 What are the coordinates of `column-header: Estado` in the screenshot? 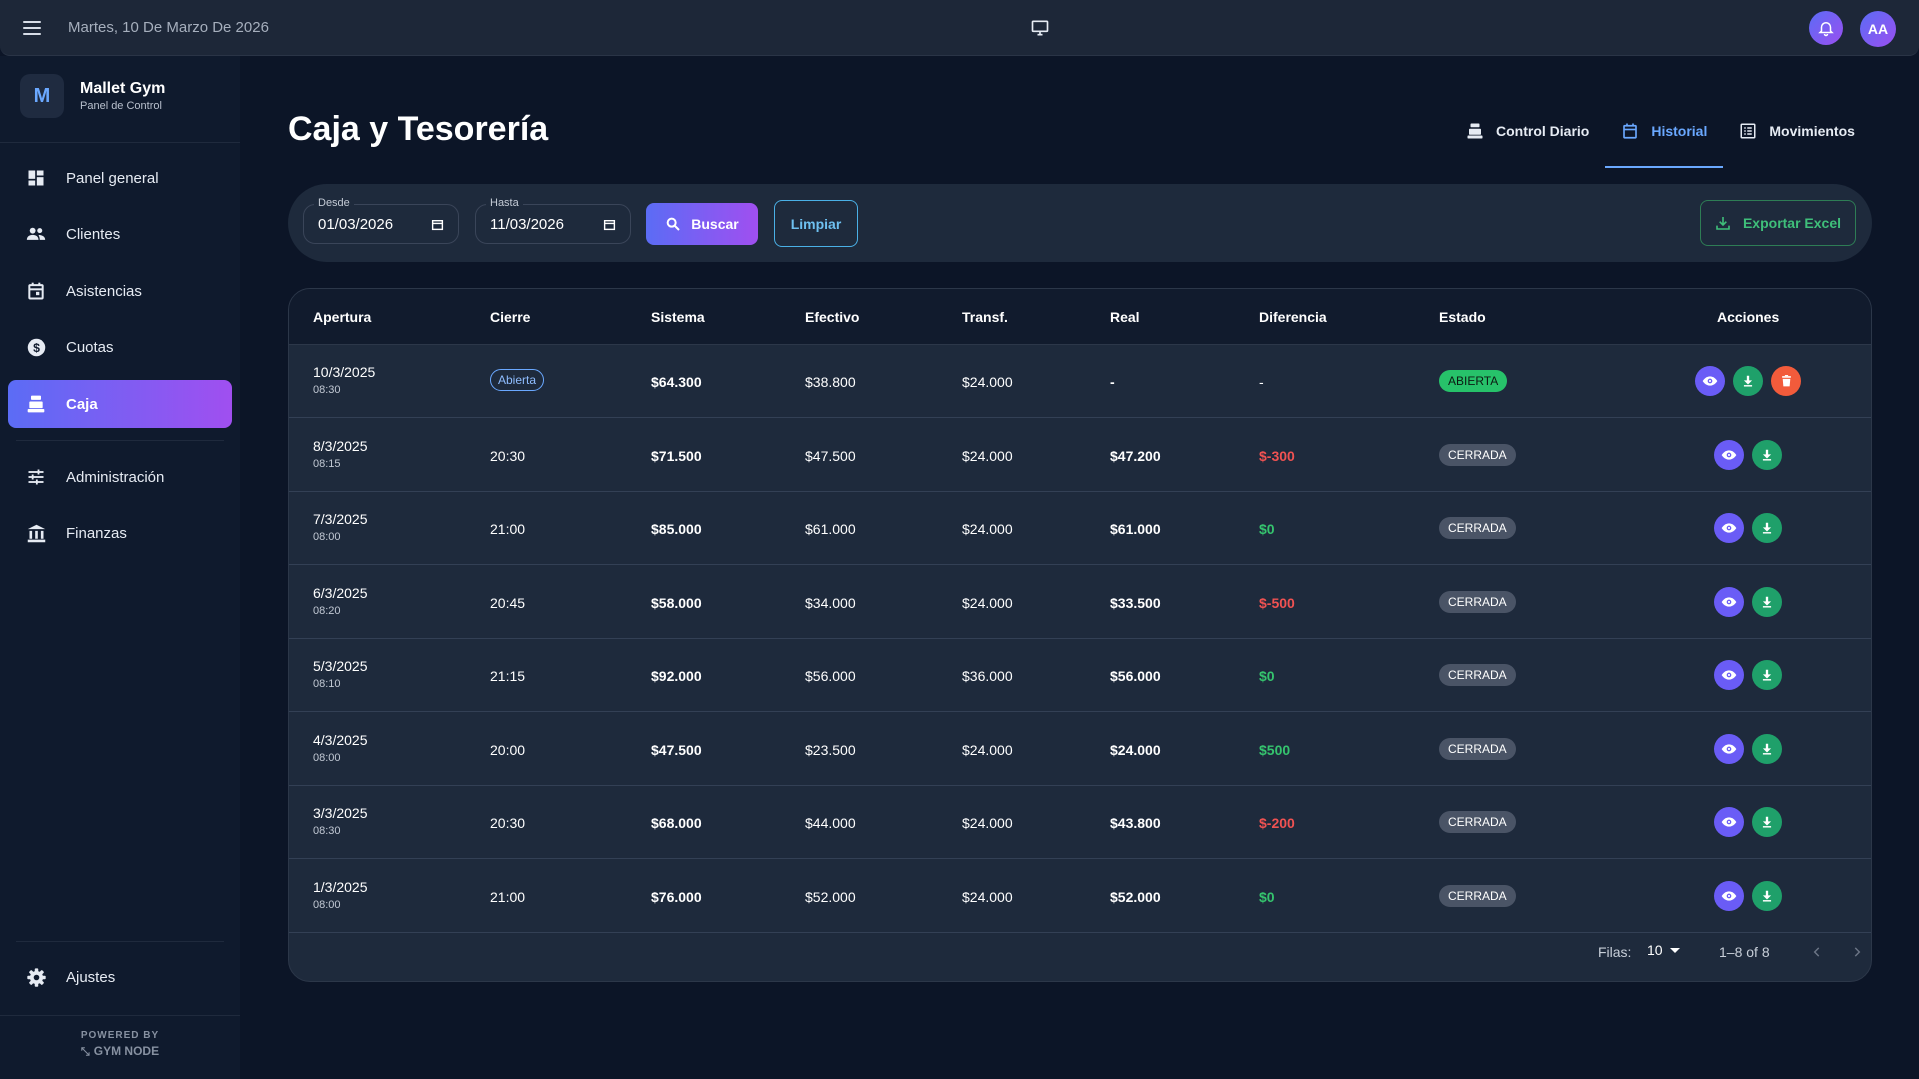 It's located at (1462, 317).